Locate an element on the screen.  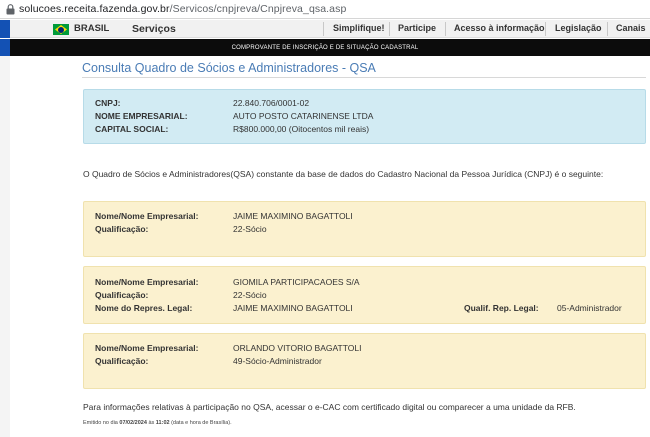
nome-empresarial-label: NOME EMPRESARIAL: is located at coordinates (141, 116).